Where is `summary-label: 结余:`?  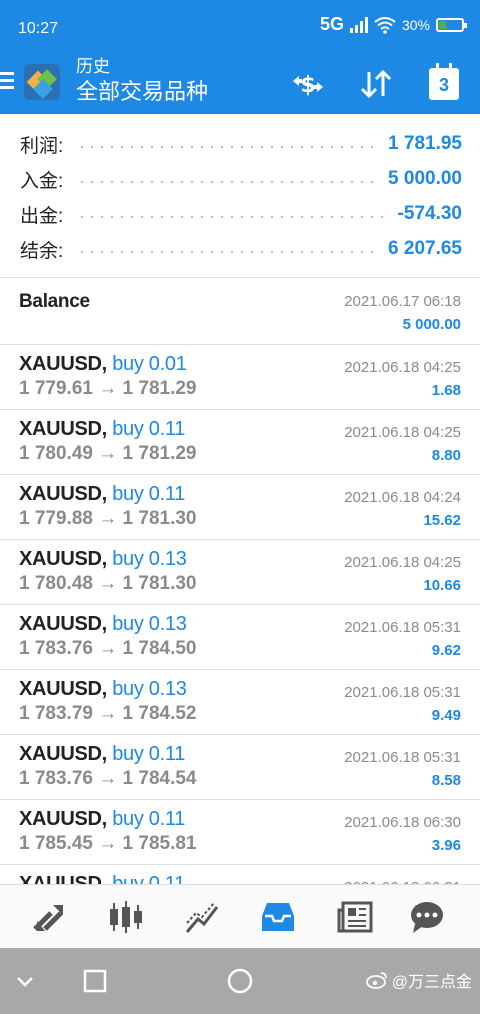 summary-label: 结余: is located at coordinates (42, 251).